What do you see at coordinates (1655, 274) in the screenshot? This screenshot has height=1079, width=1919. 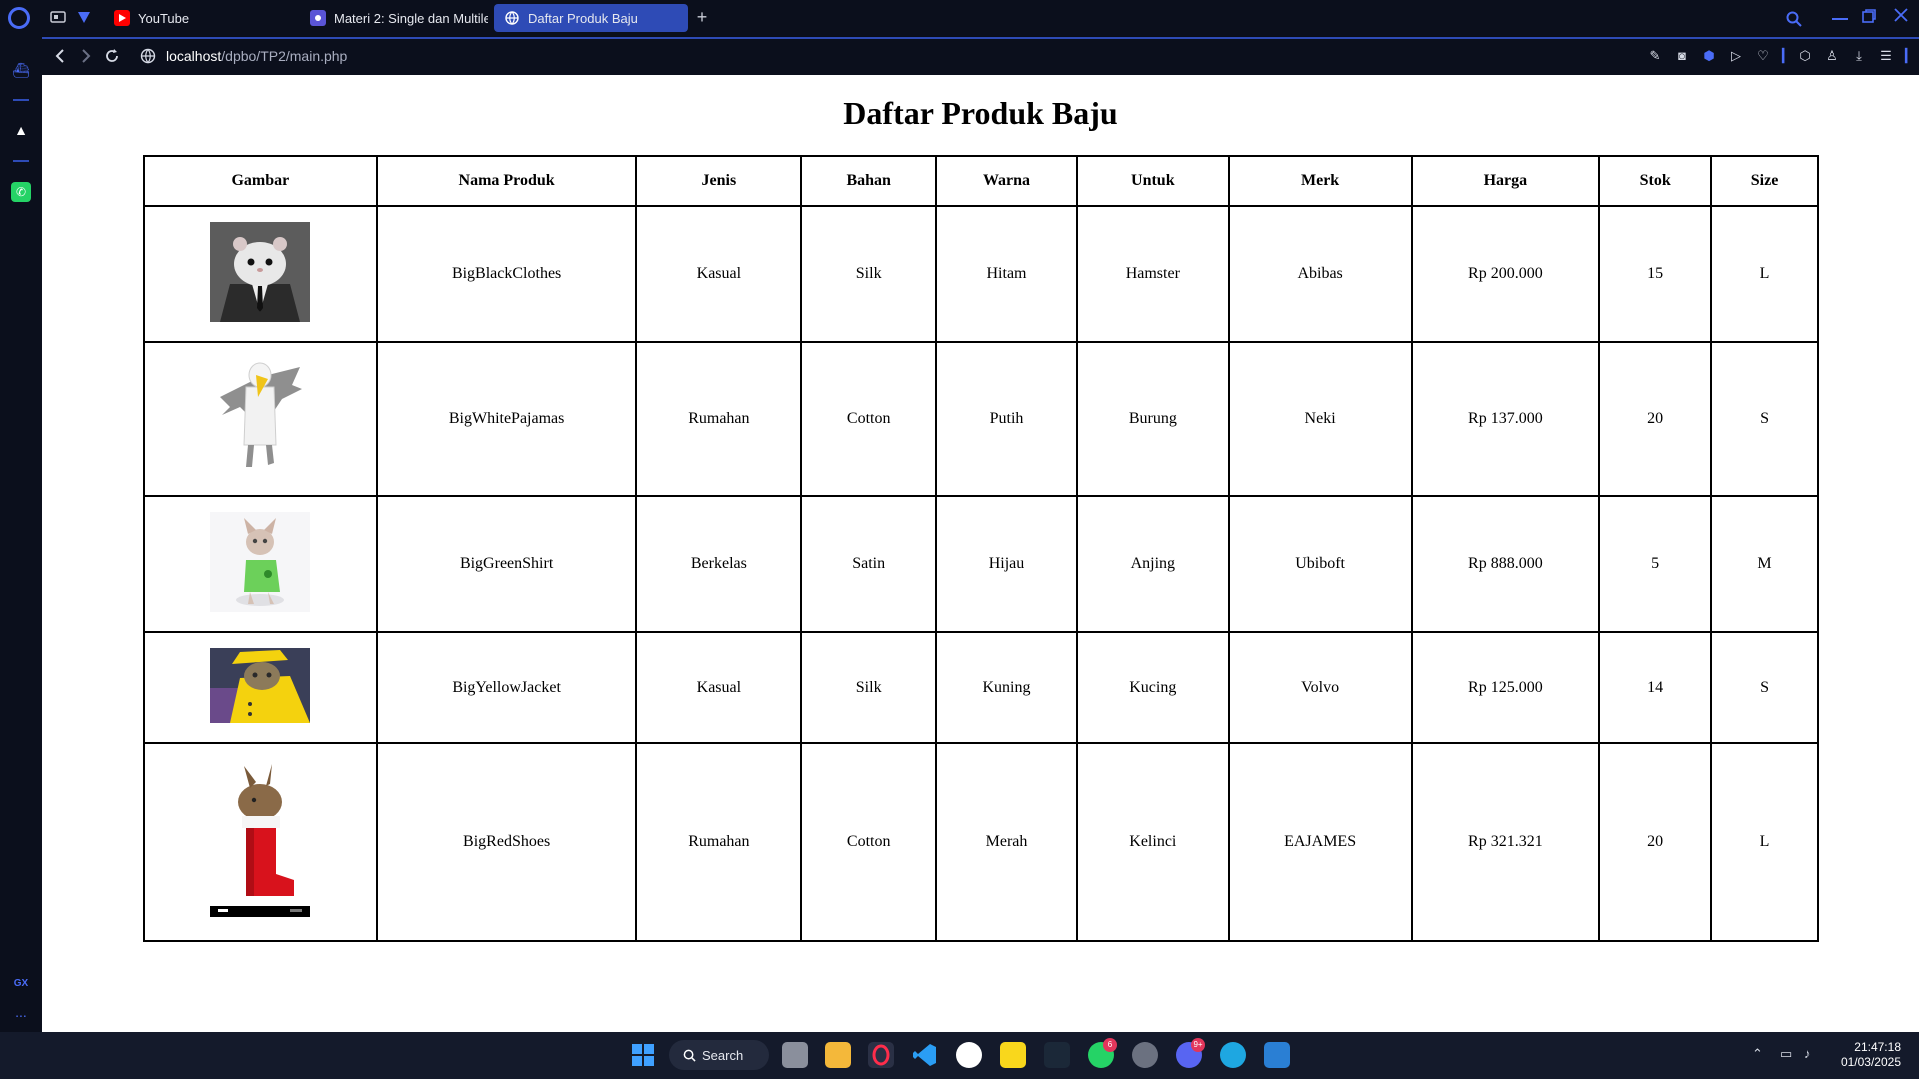 I see `cell-stok: 15` at bounding box center [1655, 274].